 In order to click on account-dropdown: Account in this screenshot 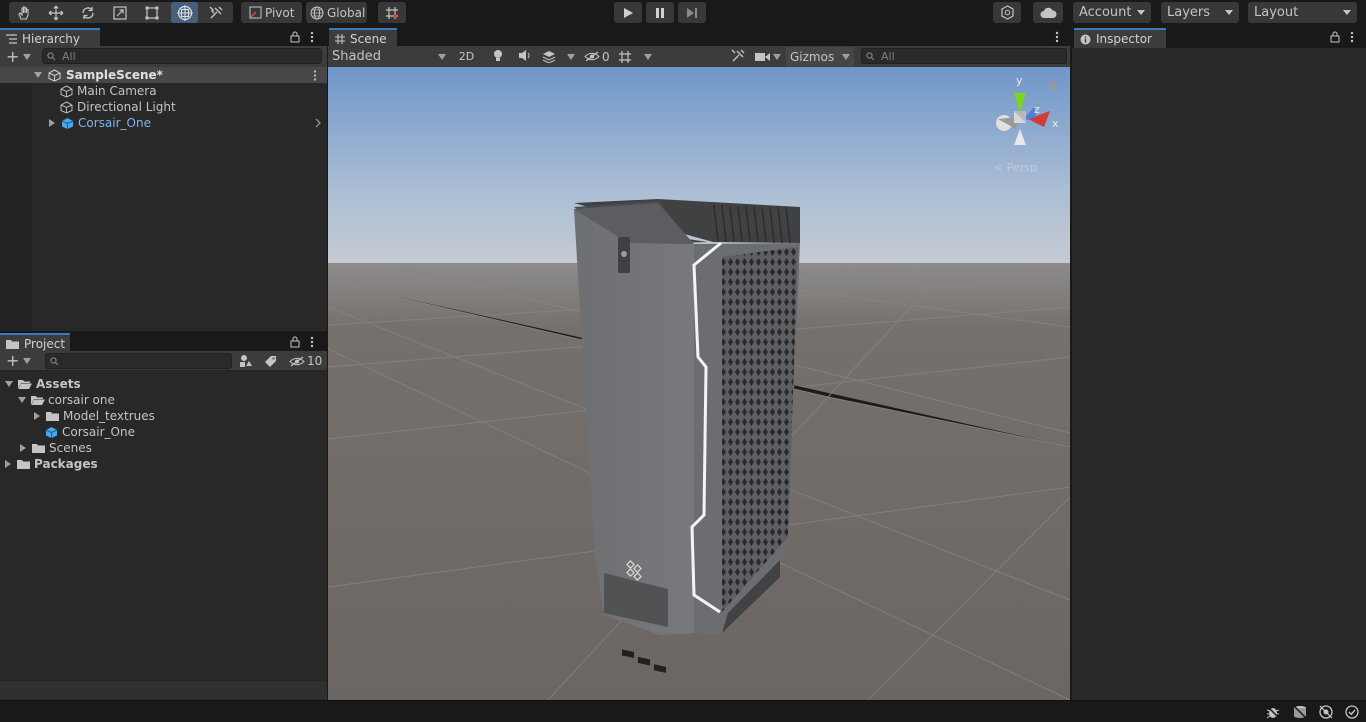, I will do `click(1112, 12)`.